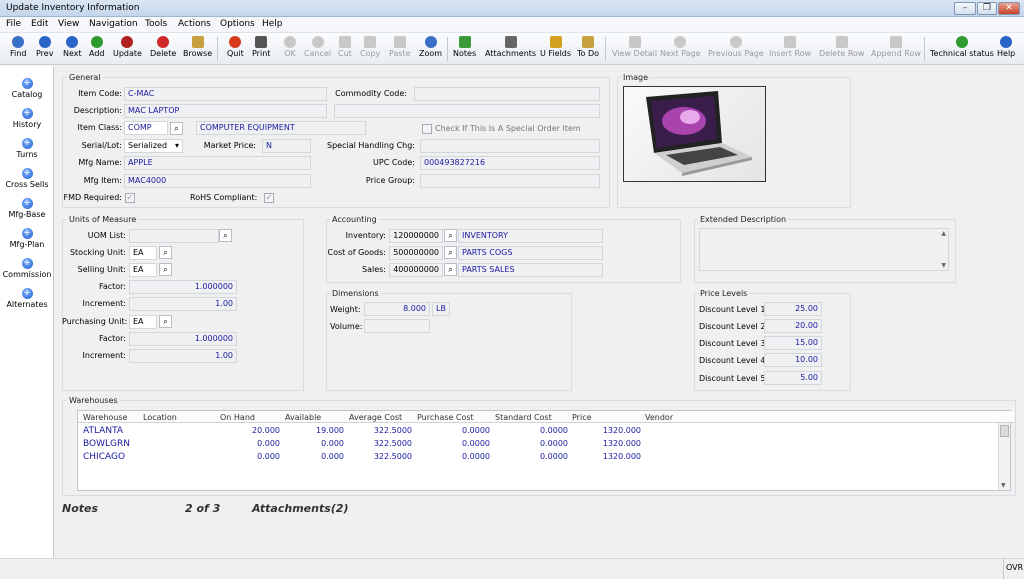 The width and height of the screenshot is (1024, 579). What do you see at coordinates (445, 417) in the screenshot?
I see `column-header: Purchase Cost` at bounding box center [445, 417].